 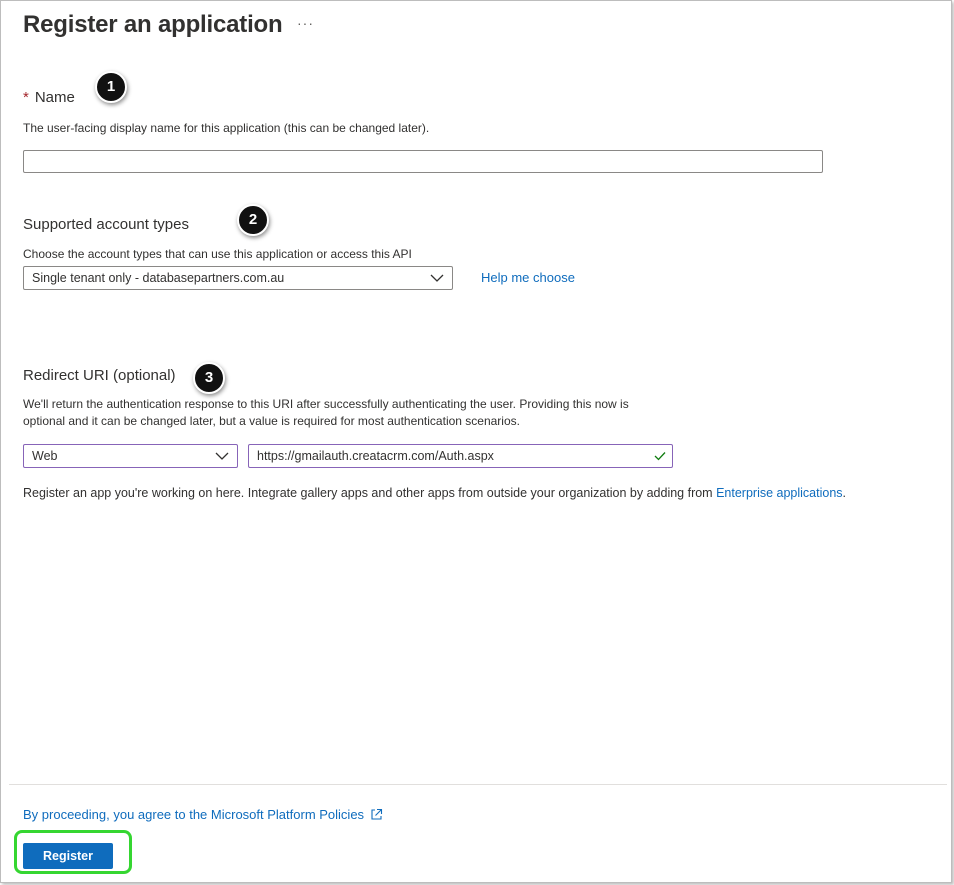 What do you see at coordinates (528, 277) in the screenshot?
I see `help-me-choose-link: Help me choose` at bounding box center [528, 277].